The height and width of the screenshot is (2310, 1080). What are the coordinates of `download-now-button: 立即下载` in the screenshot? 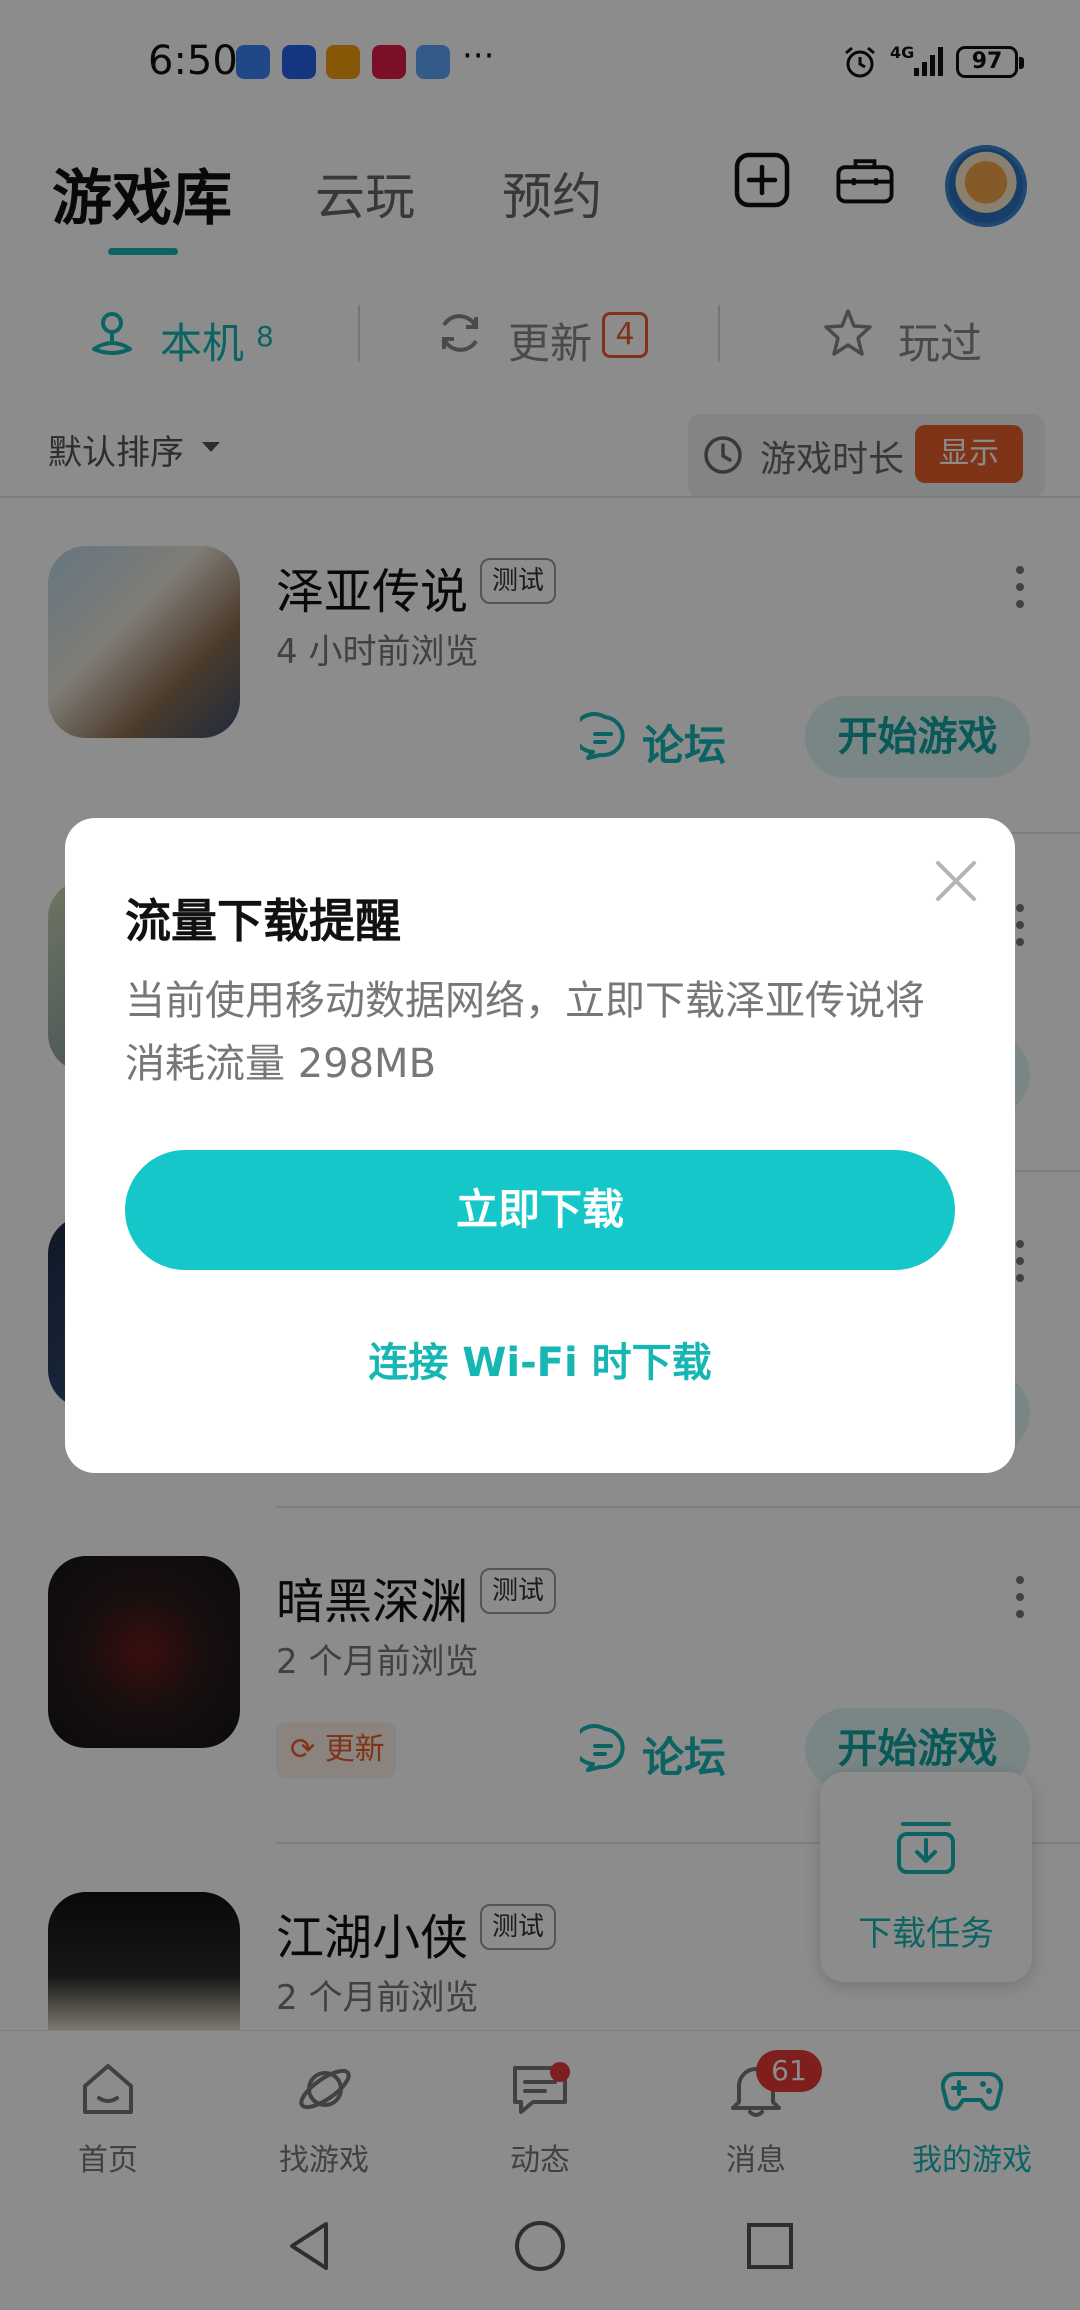 It's located at (540, 1210).